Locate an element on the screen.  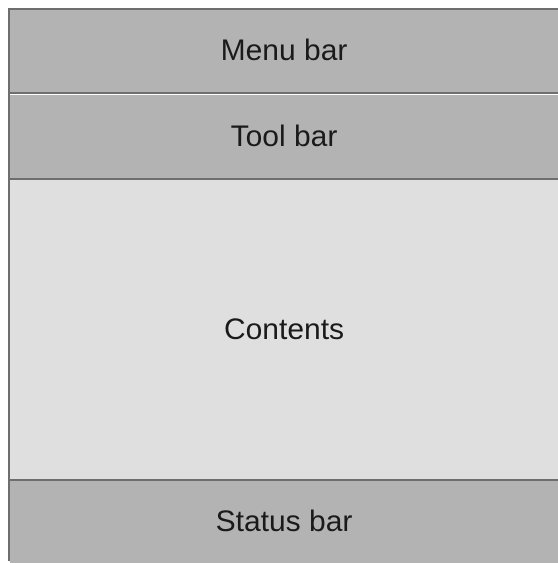
menu-bar-region: Menu bar is located at coordinates (284, 52).